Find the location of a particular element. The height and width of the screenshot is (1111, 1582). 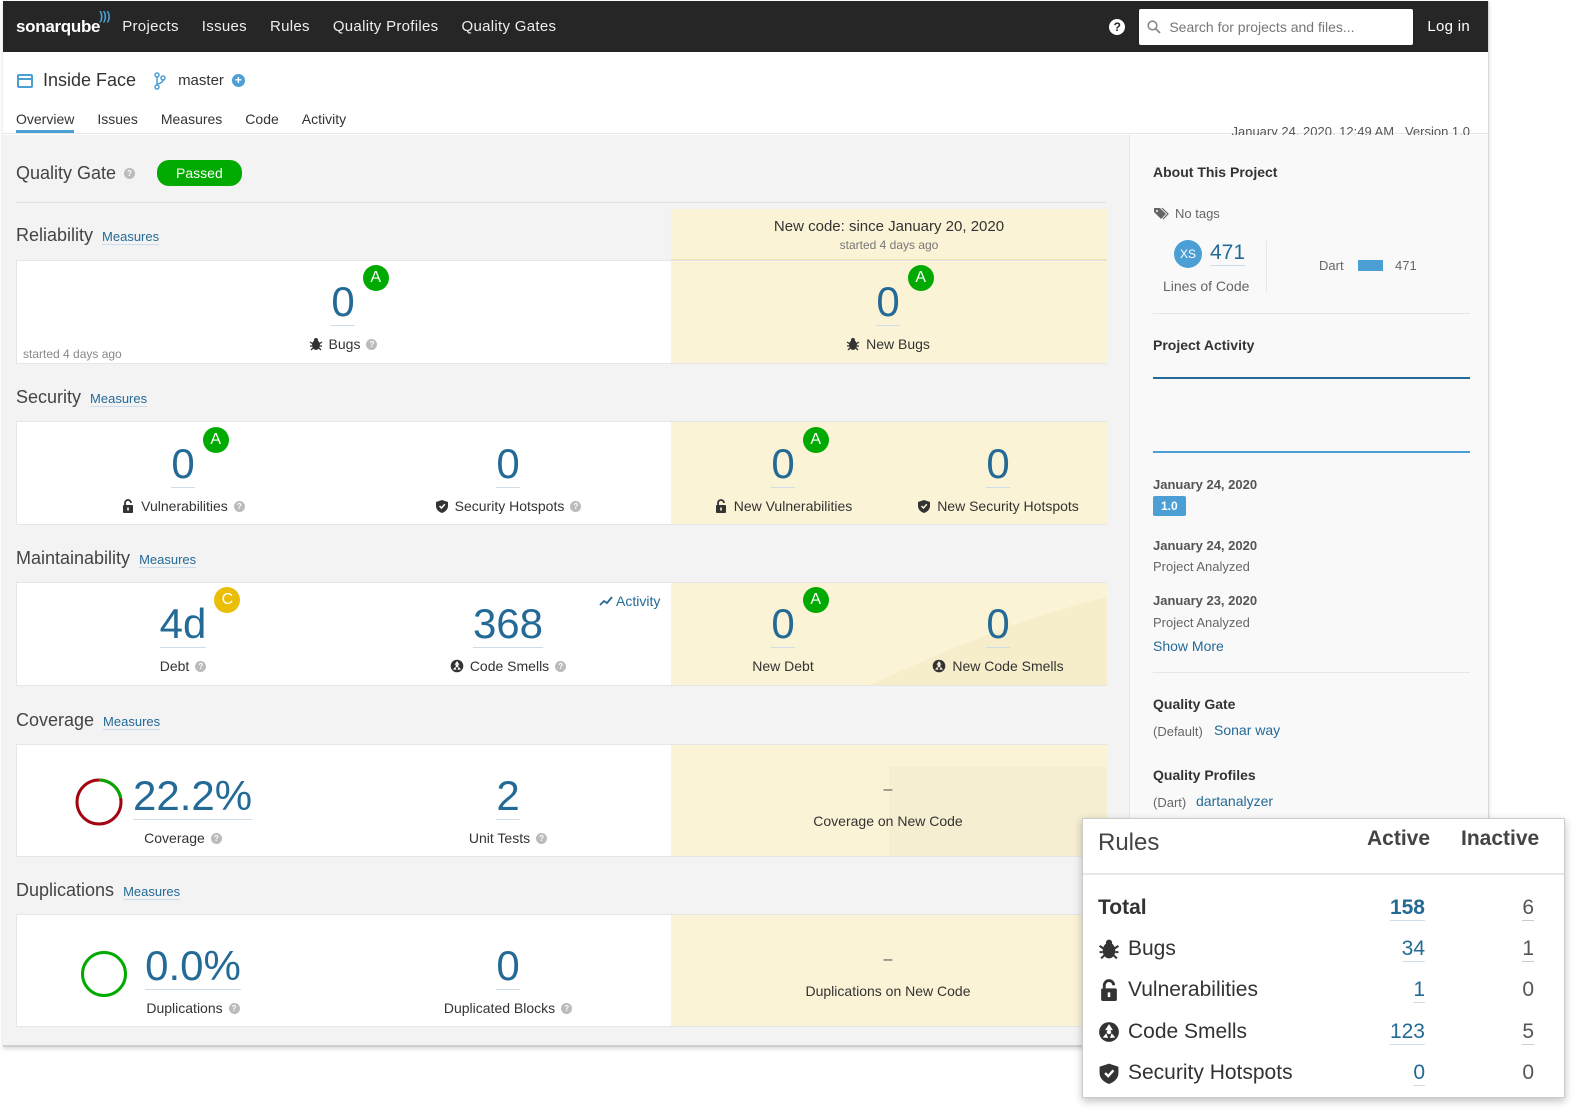

activity-link: Activity is located at coordinates (629, 601).